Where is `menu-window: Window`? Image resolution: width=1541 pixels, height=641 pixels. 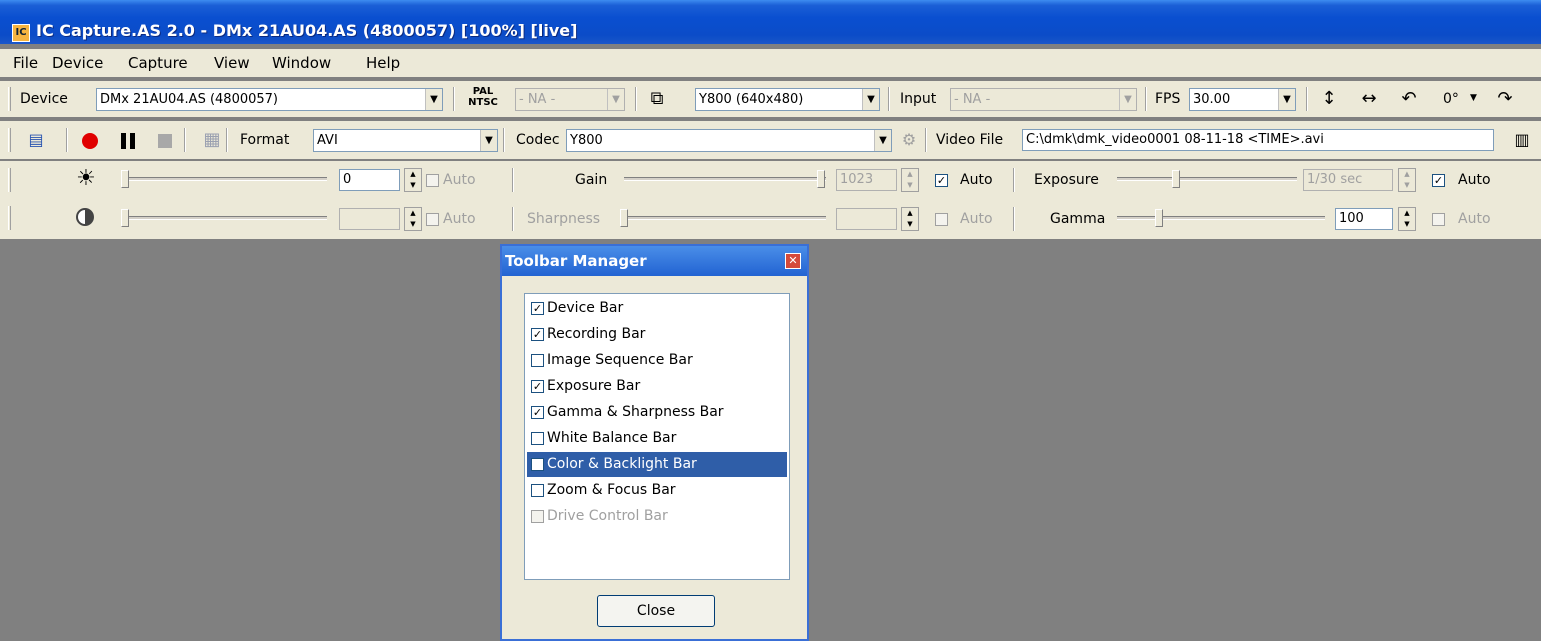
menu-window: Window is located at coordinates (301, 63).